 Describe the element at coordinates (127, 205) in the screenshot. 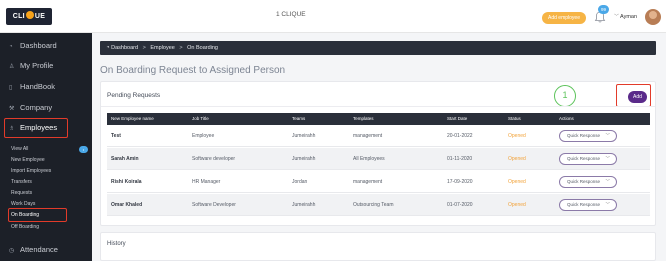

I see `cell-name: Omar Khaled` at that location.